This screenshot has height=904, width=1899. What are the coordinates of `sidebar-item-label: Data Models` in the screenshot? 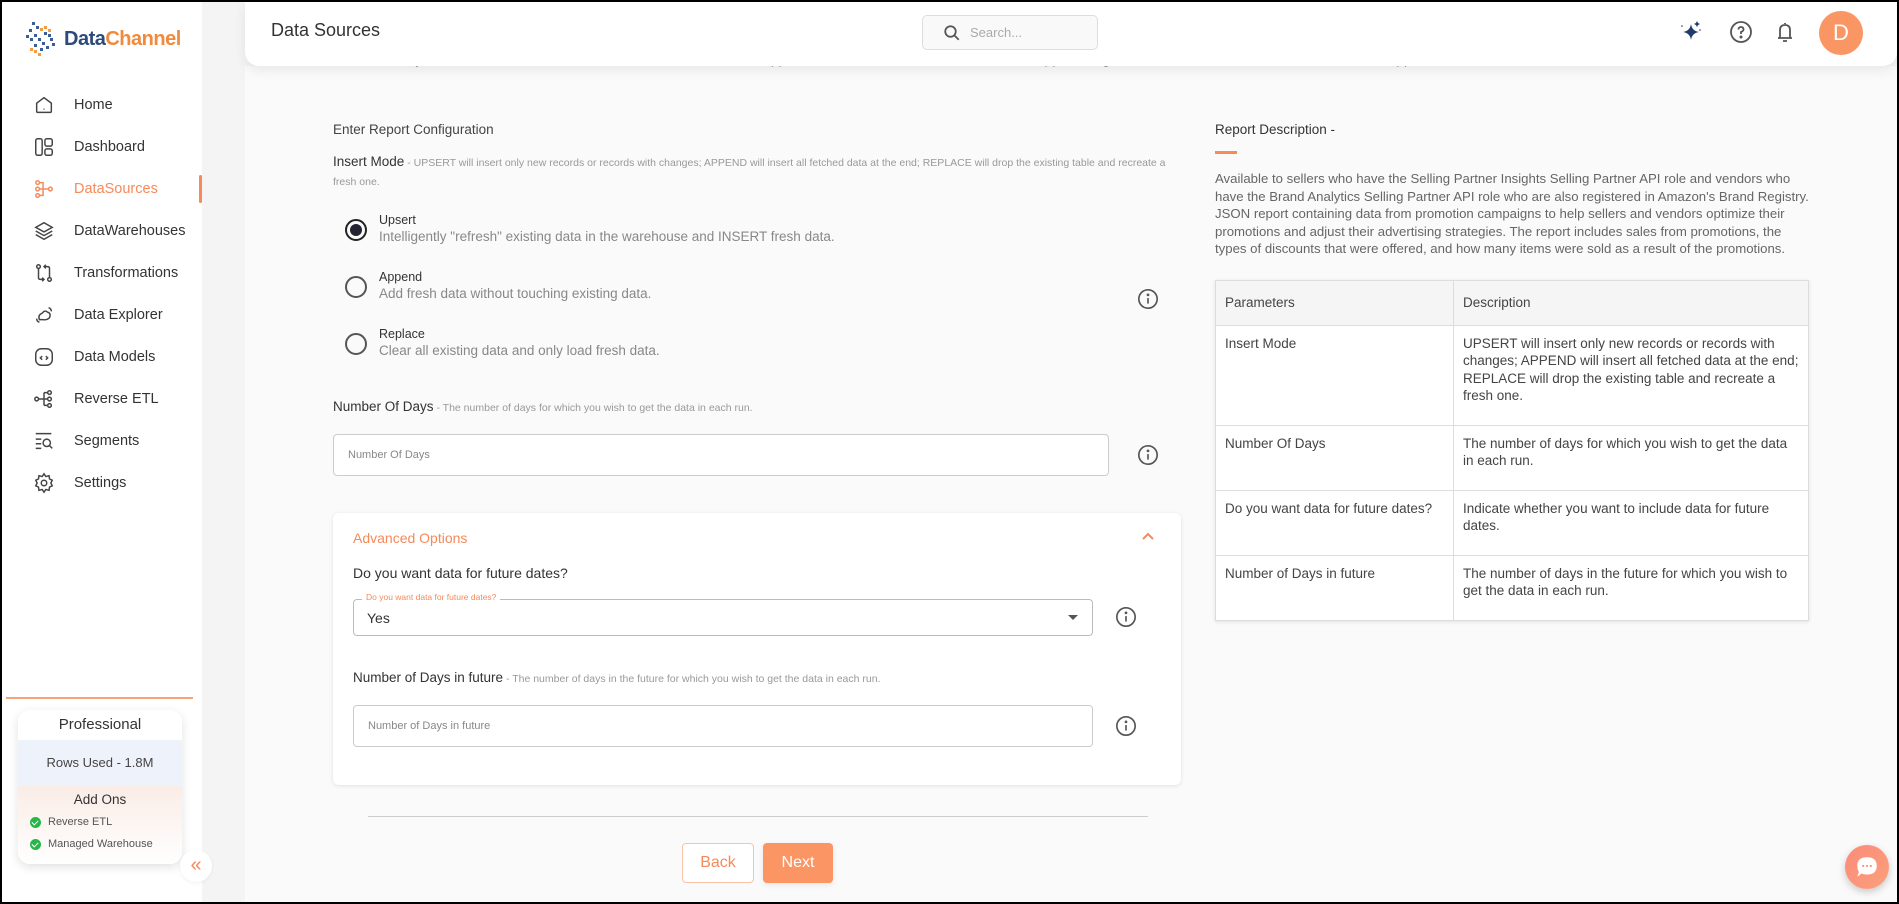 It's located at (115, 357).